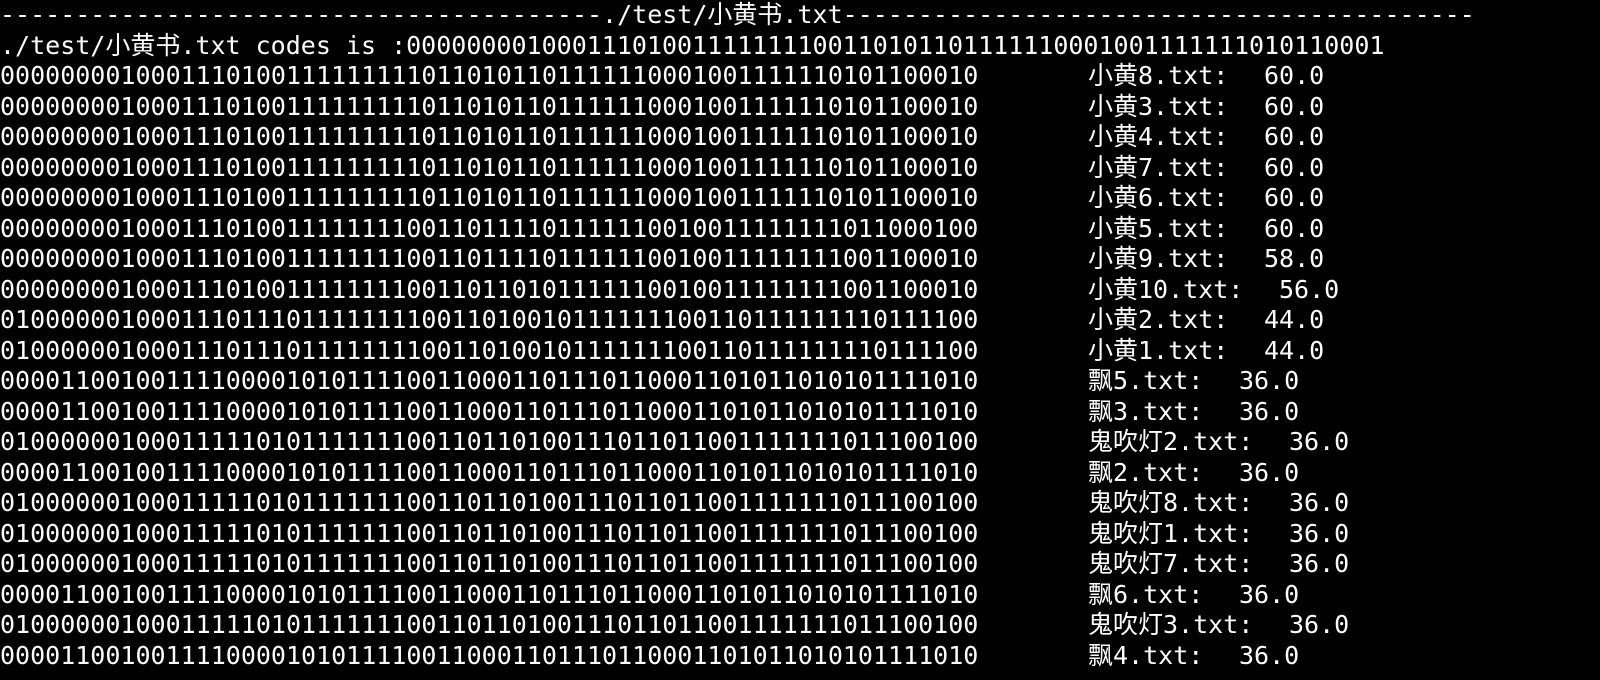 This screenshot has width=1600, height=680. What do you see at coordinates (1309, 289) in the screenshot?
I see `row-score: 56.0` at bounding box center [1309, 289].